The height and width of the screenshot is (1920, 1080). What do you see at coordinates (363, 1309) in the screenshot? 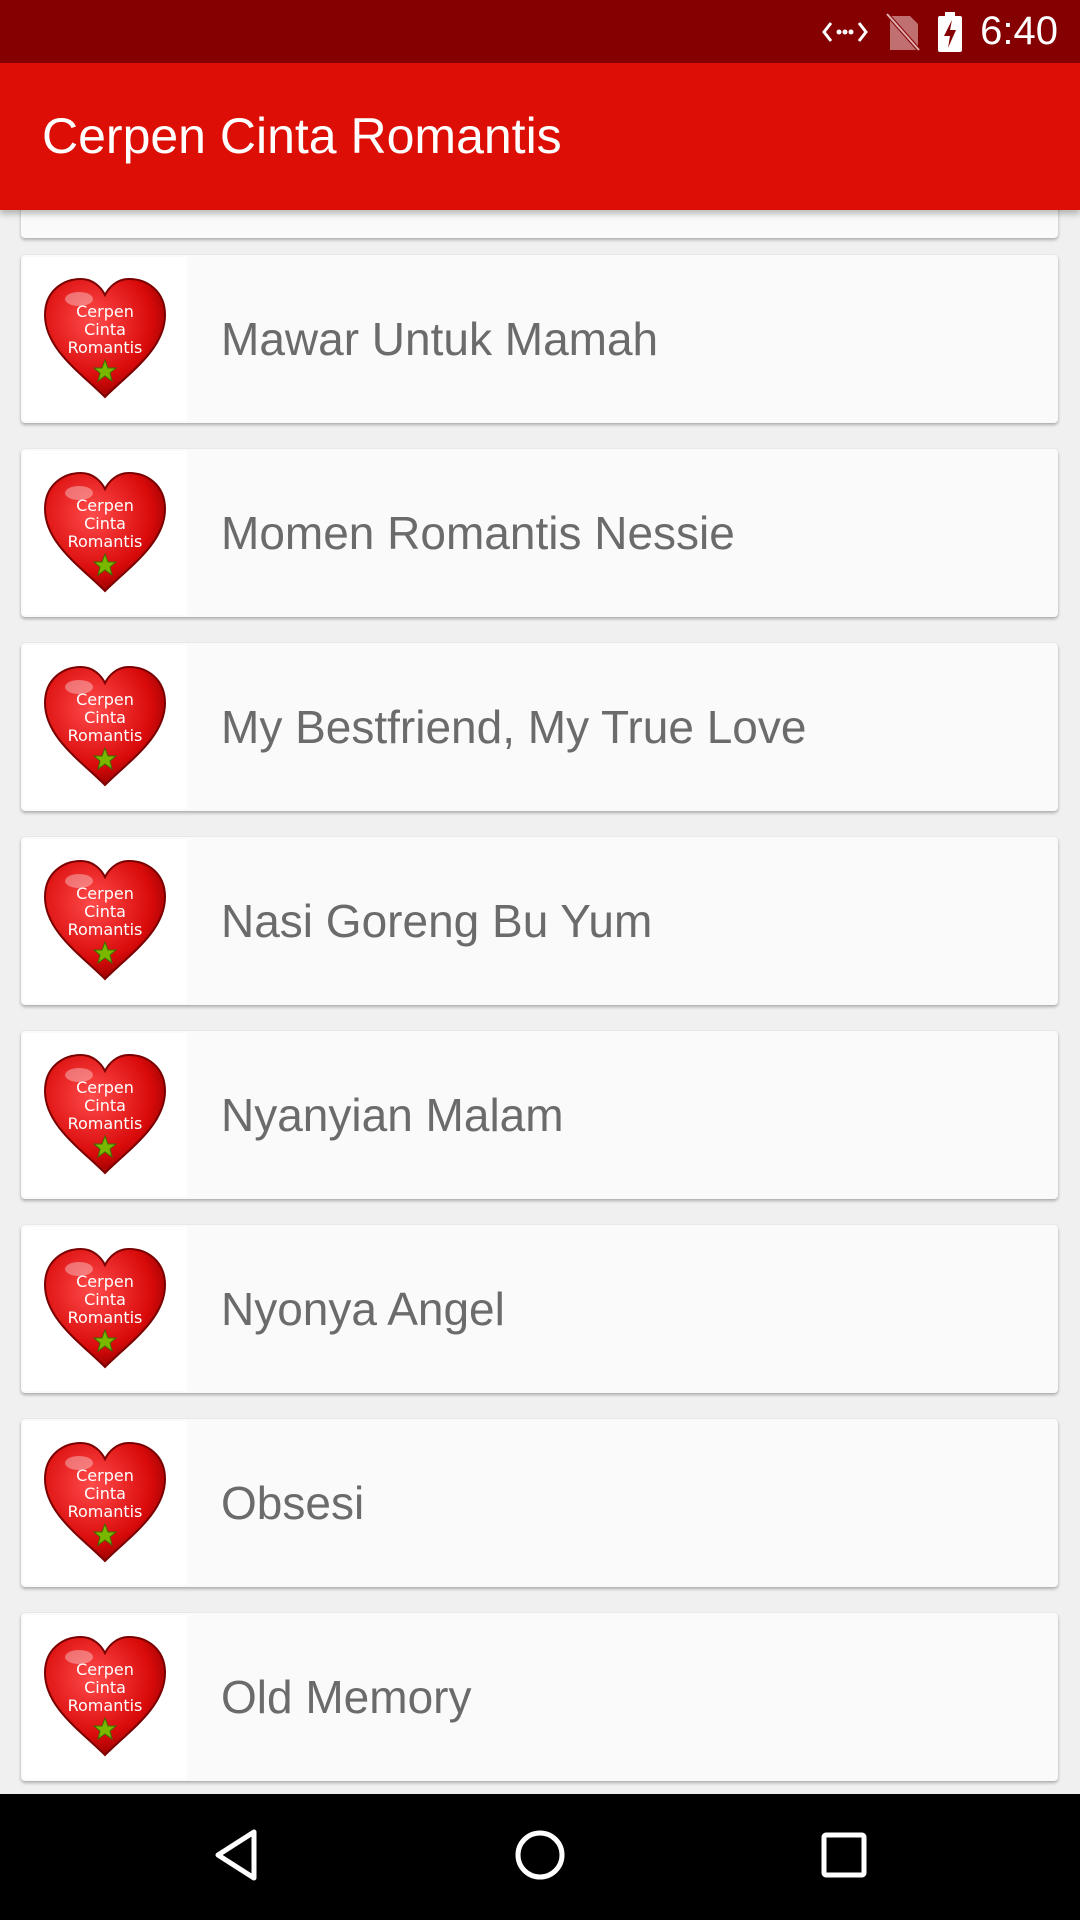
I see `story-title: Nyonya Angel` at bounding box center [363, 1309].